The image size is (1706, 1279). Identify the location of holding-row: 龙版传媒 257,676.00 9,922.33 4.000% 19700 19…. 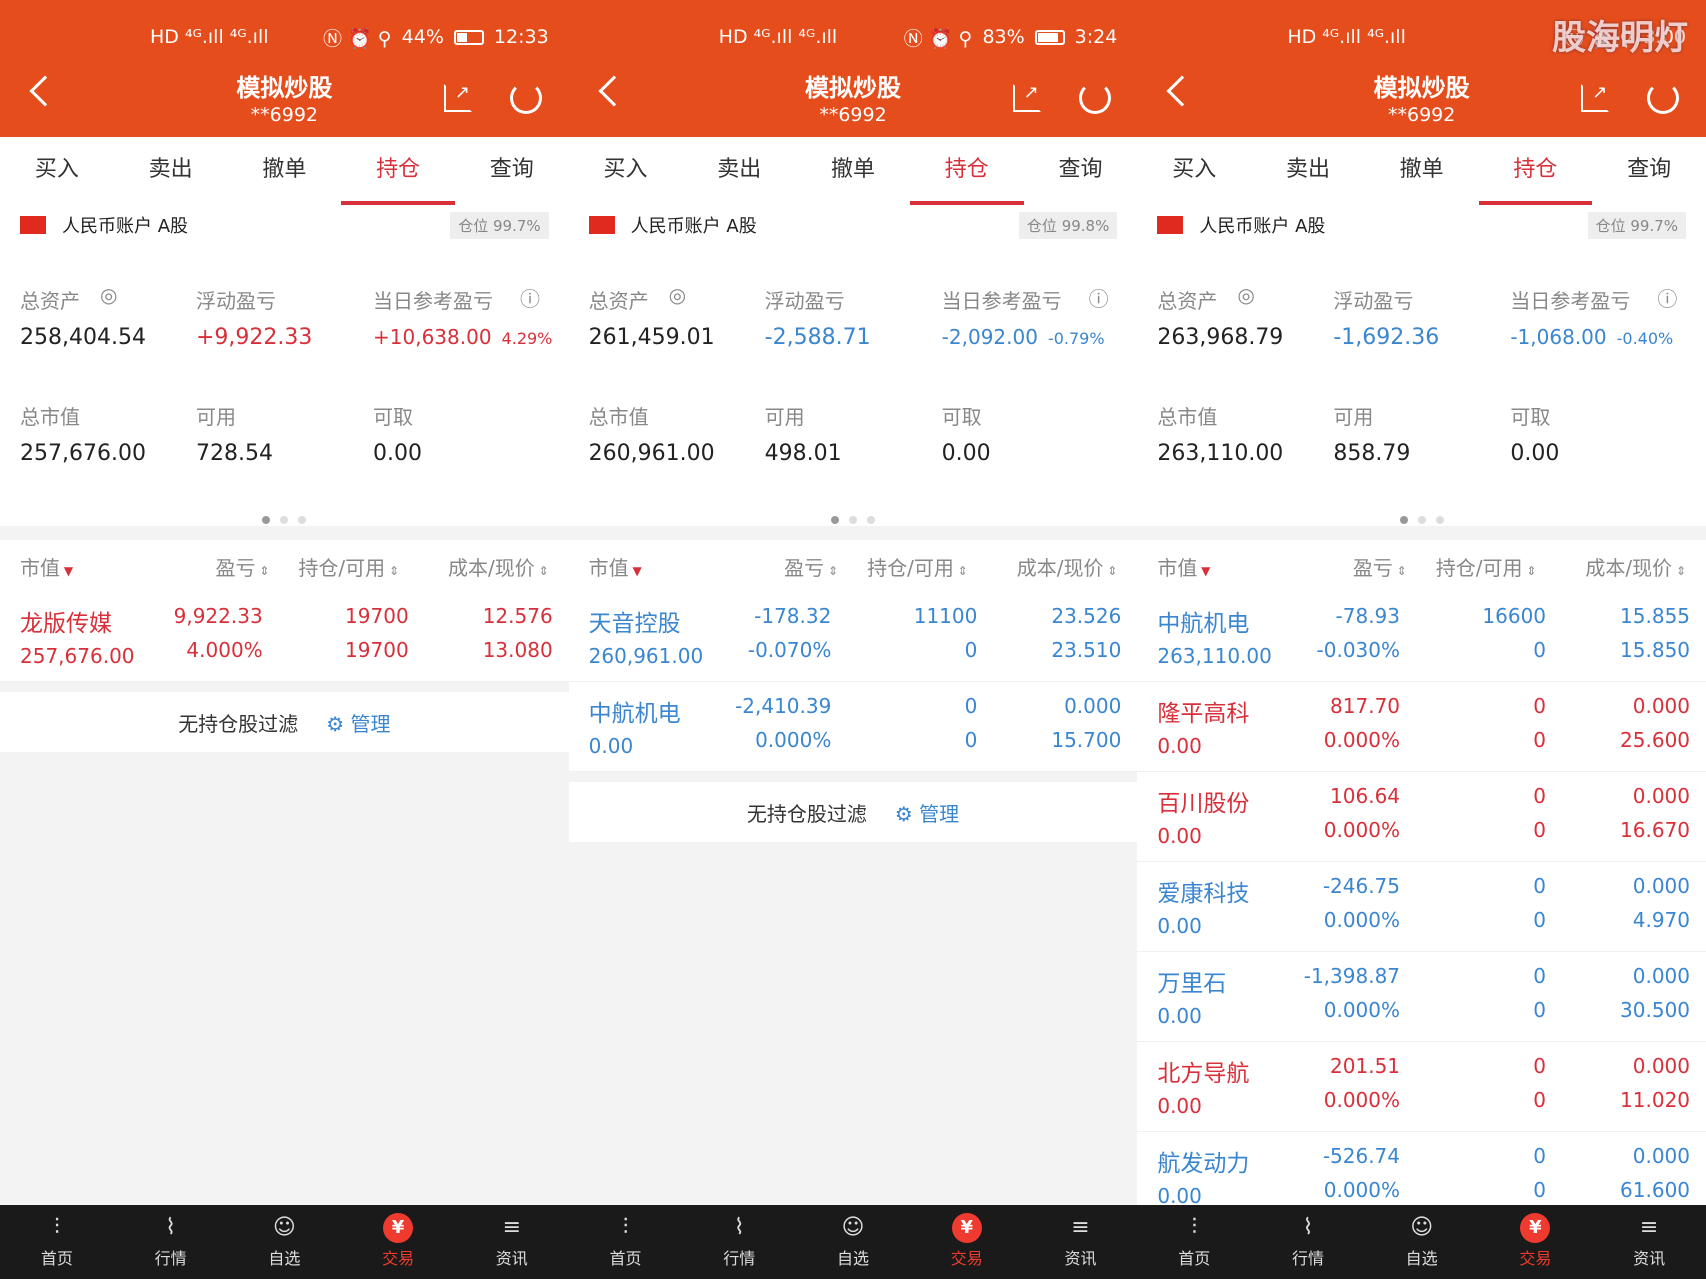
(284, 637).